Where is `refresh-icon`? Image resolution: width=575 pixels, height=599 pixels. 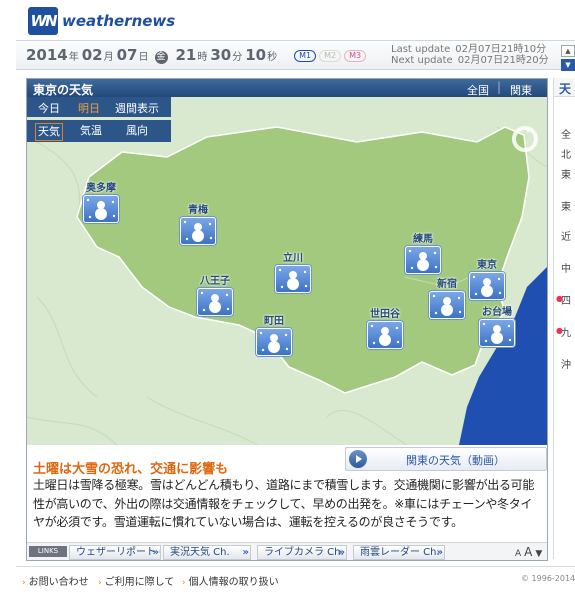 refresh-icon is located at coordinates (525, 139).